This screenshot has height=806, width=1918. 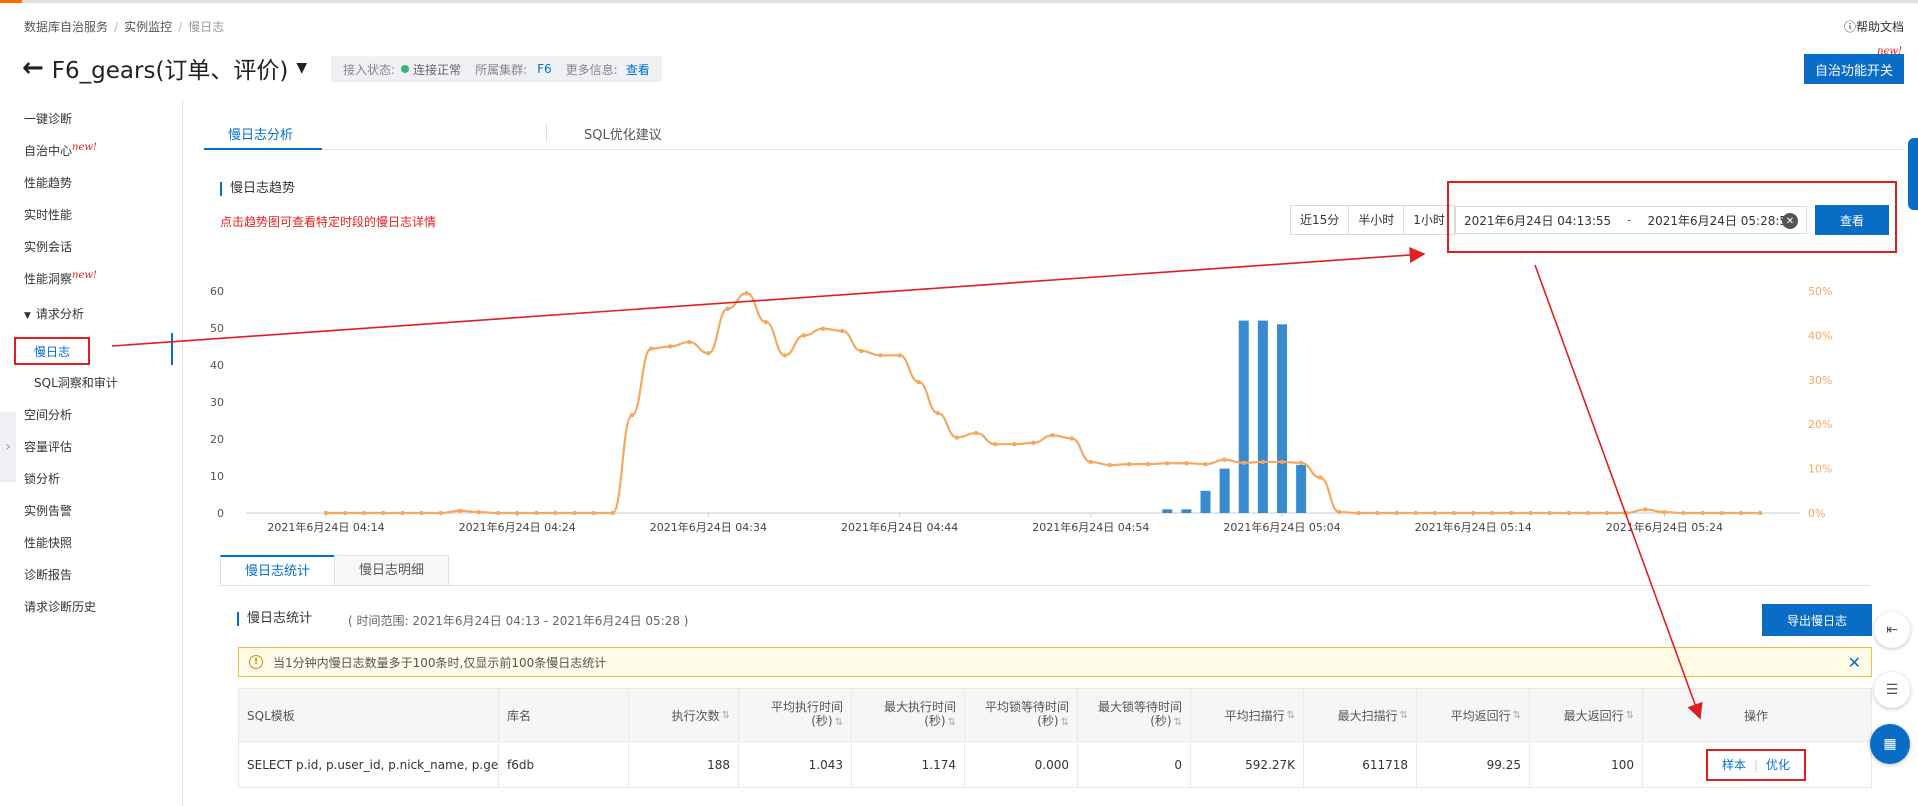 What do you see at coordinates (1849, 27) in the screenshot?
I see `help-icon: ⓘ` at bounding box center [1849, 27].